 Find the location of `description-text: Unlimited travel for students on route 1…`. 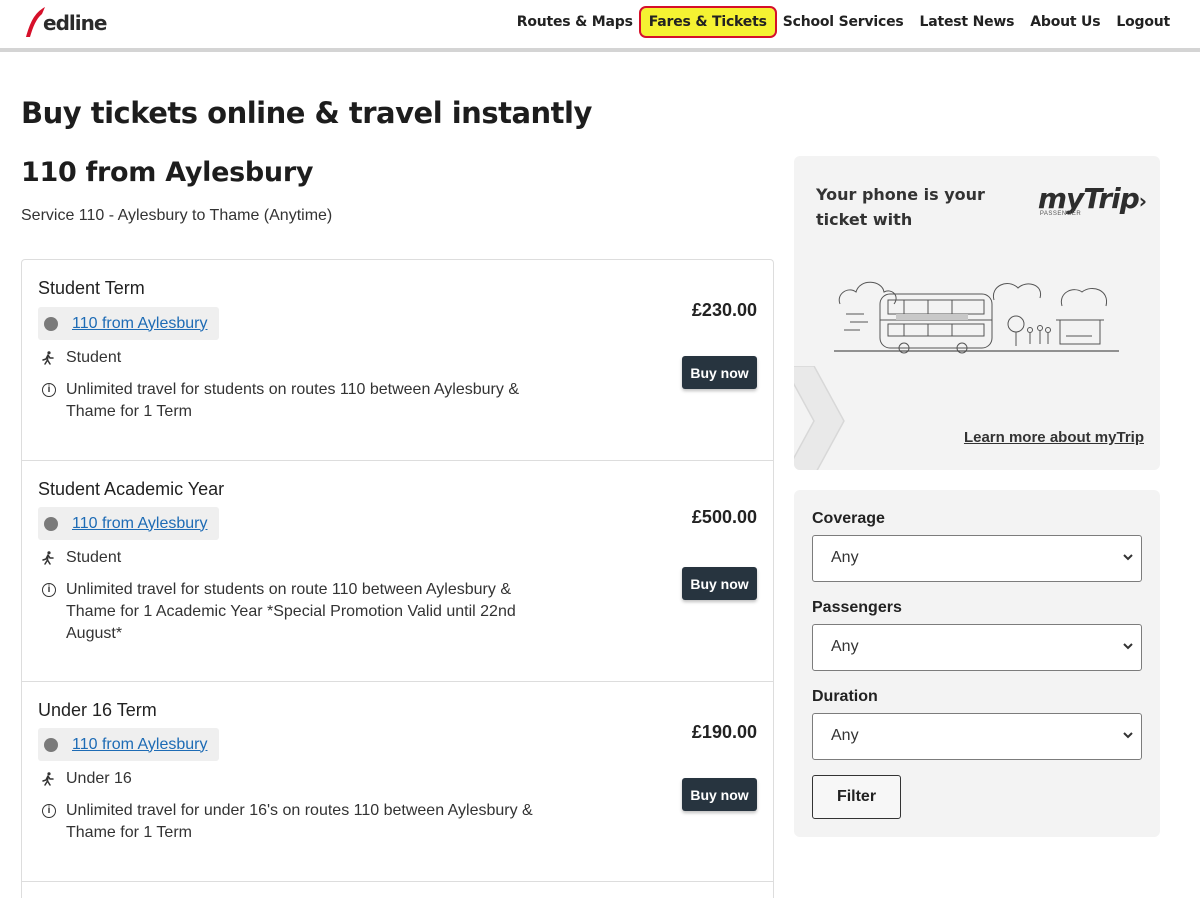

description-text: Unlimited travel for students on route 1… is located at coordinates (291, 611).